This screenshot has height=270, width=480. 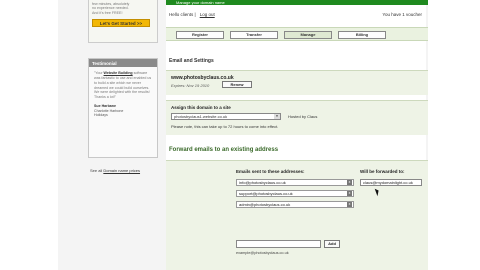 What do you see at coordinates (254, 35) in the screenshot?
I see `tab-transfer: Transfer` at bounding box center [254, 35].